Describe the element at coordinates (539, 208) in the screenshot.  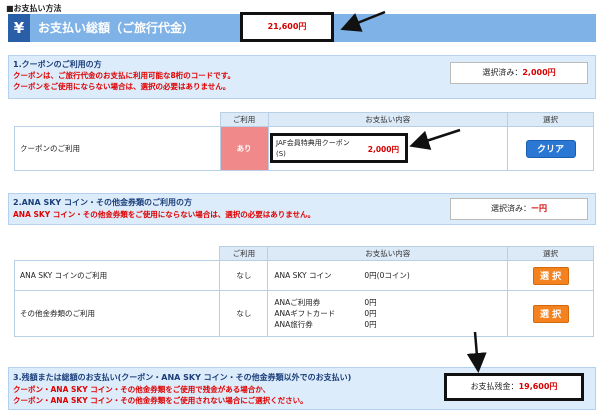
I see `ana-selected-amount: ー円` at that location.